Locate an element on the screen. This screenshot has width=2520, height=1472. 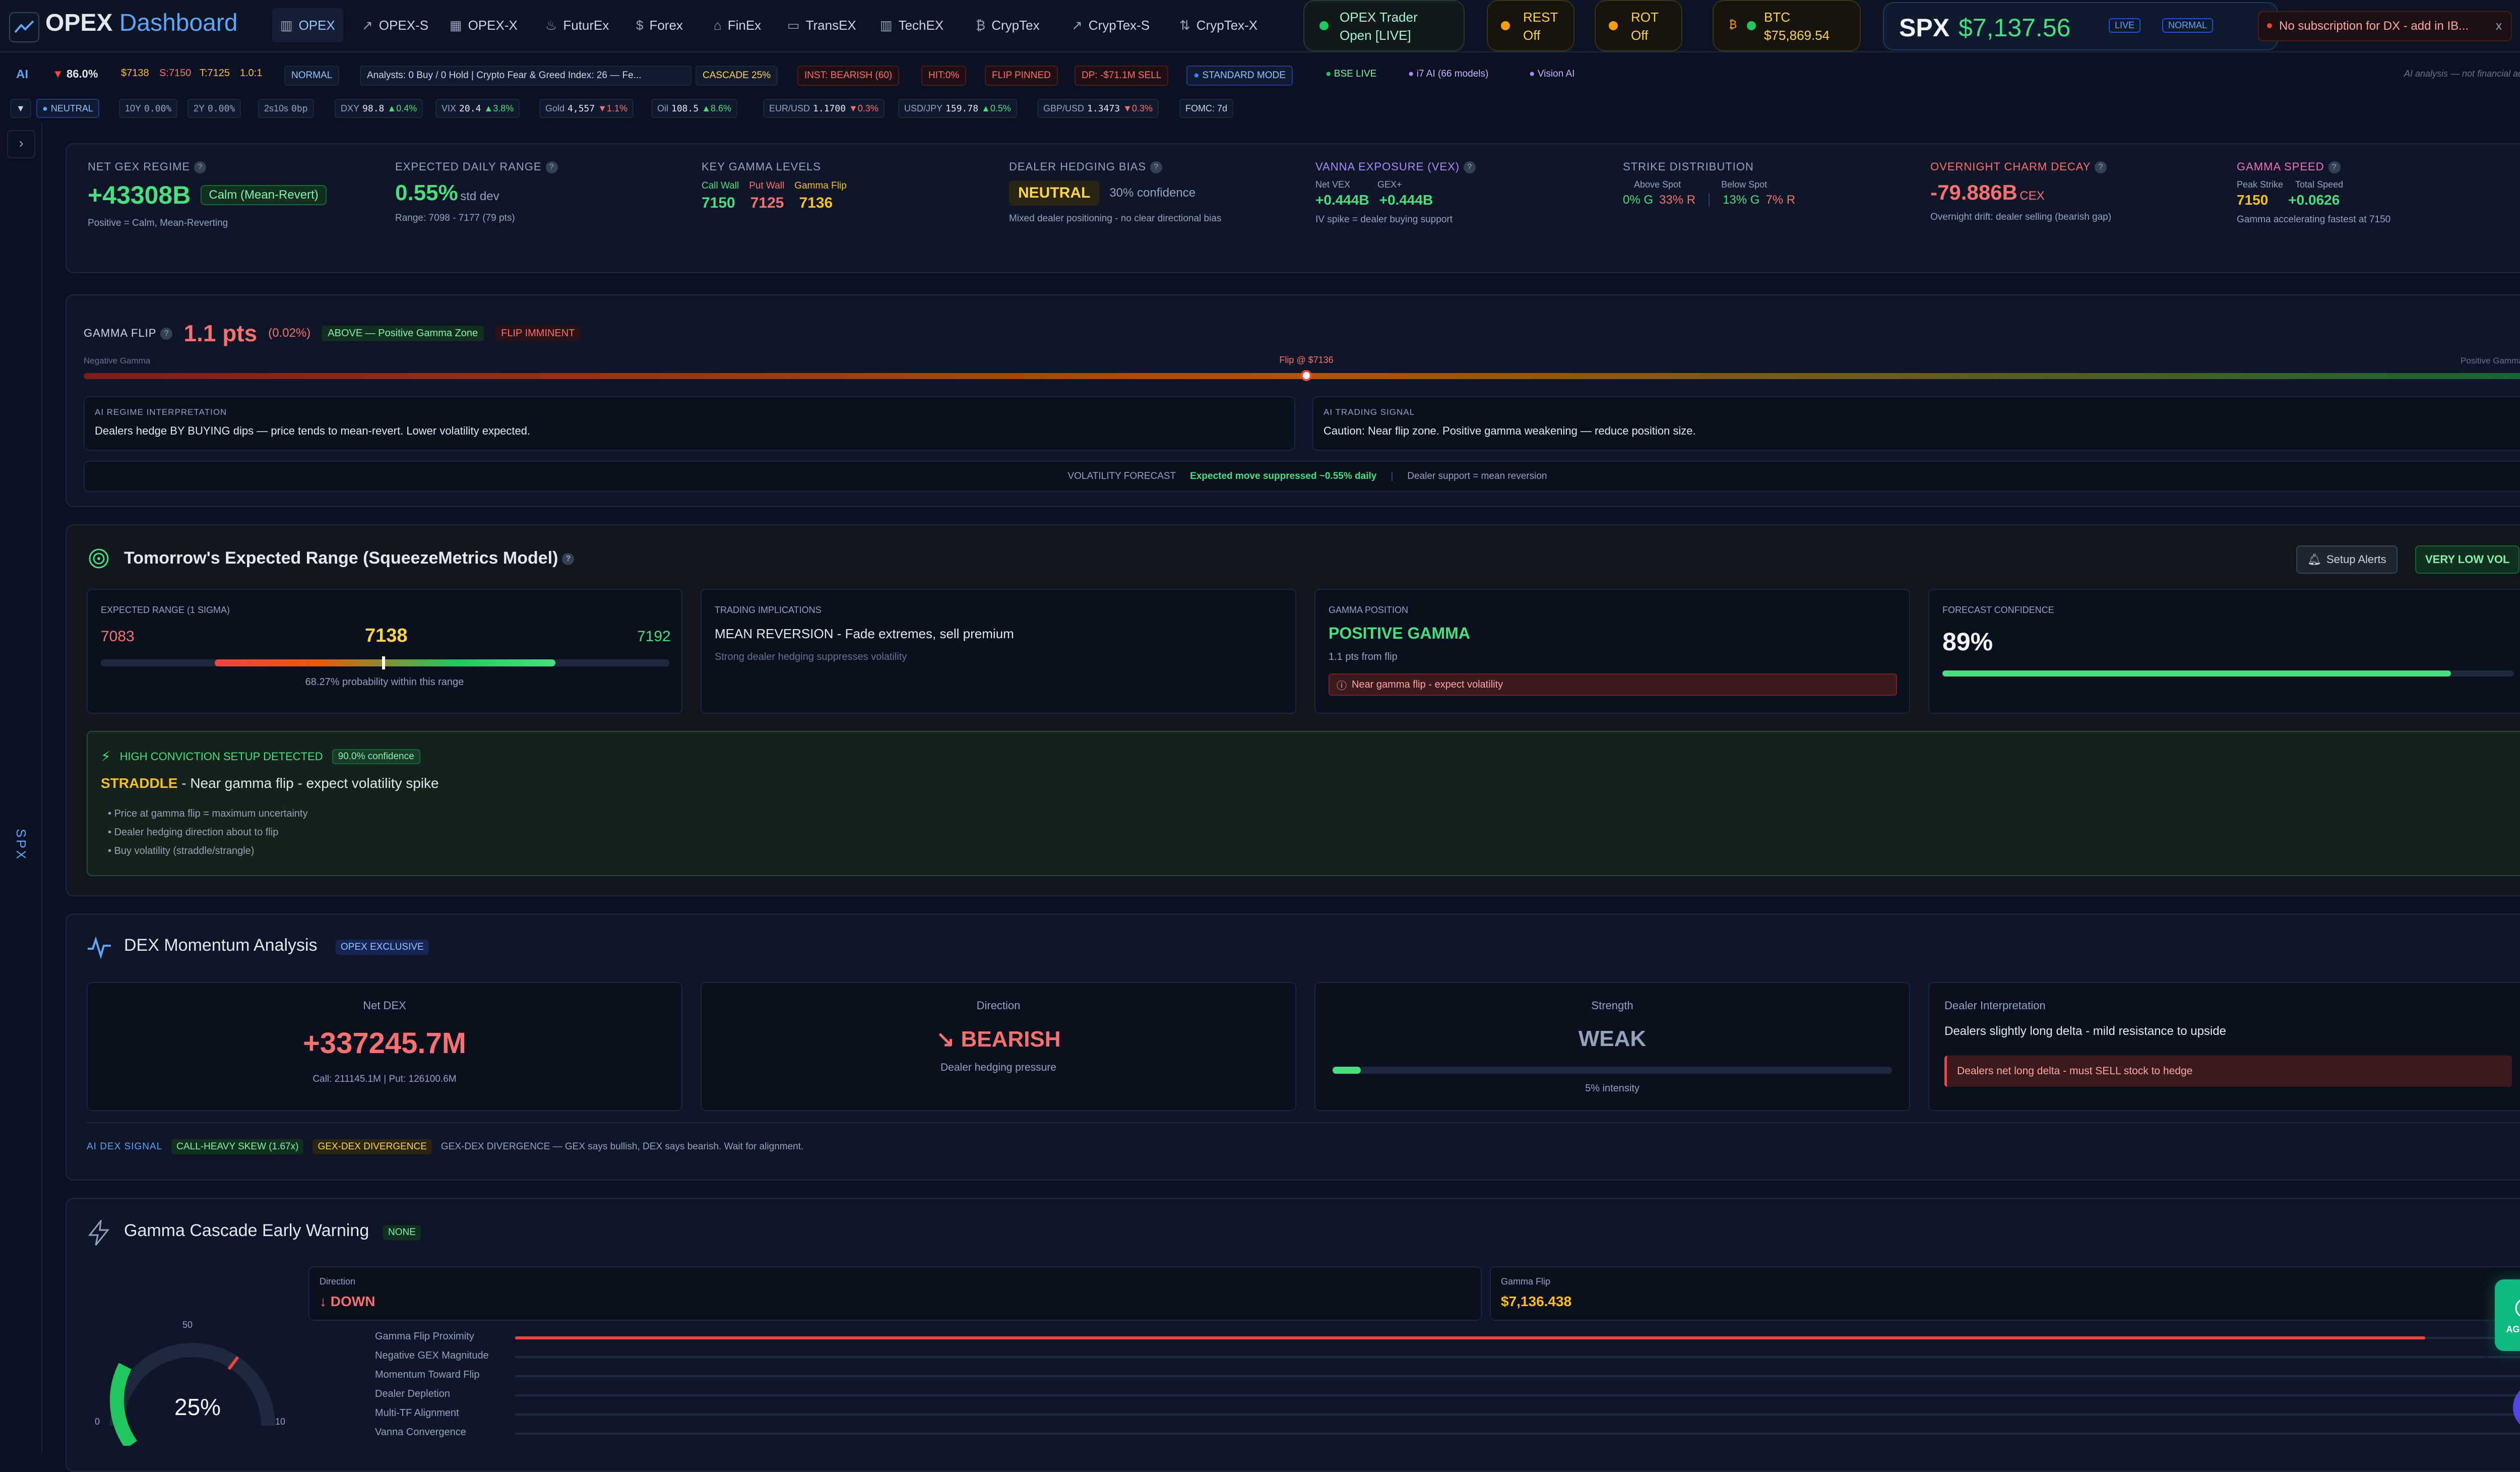
gauge-mid-label: 50 is located at coordinates (187, 1325).